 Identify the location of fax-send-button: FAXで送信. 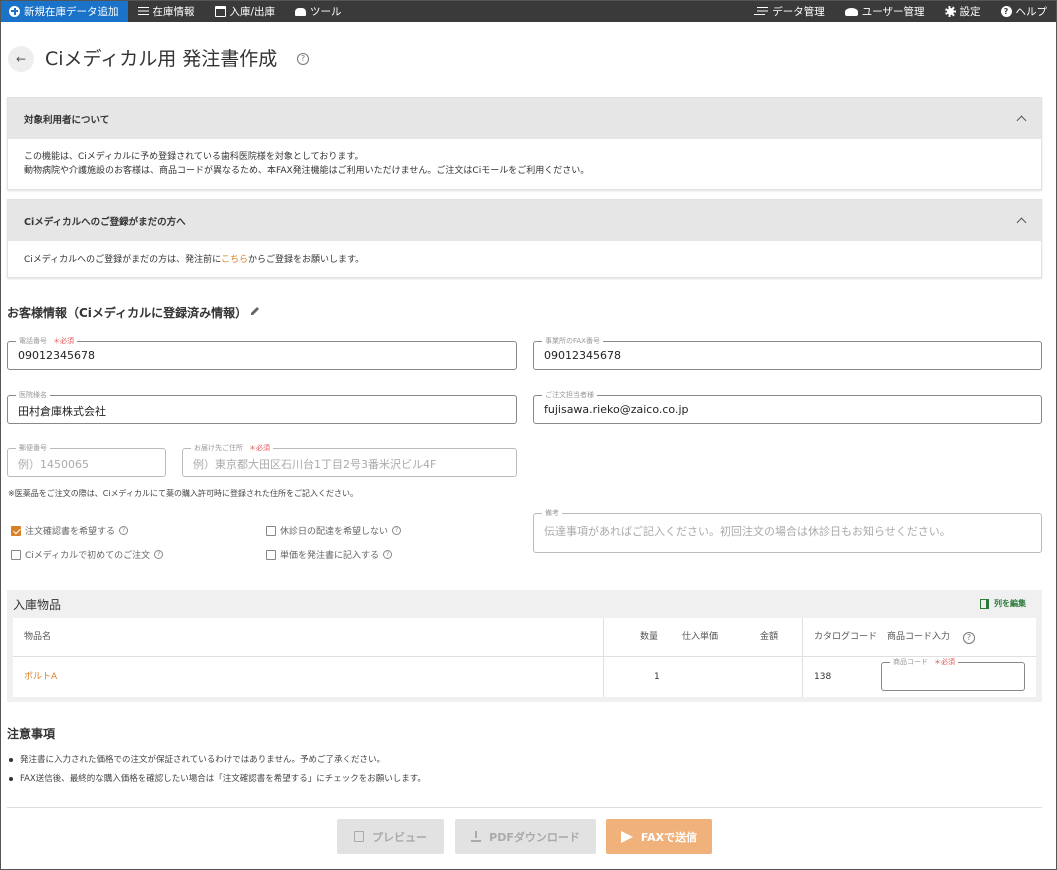
(659, 836).